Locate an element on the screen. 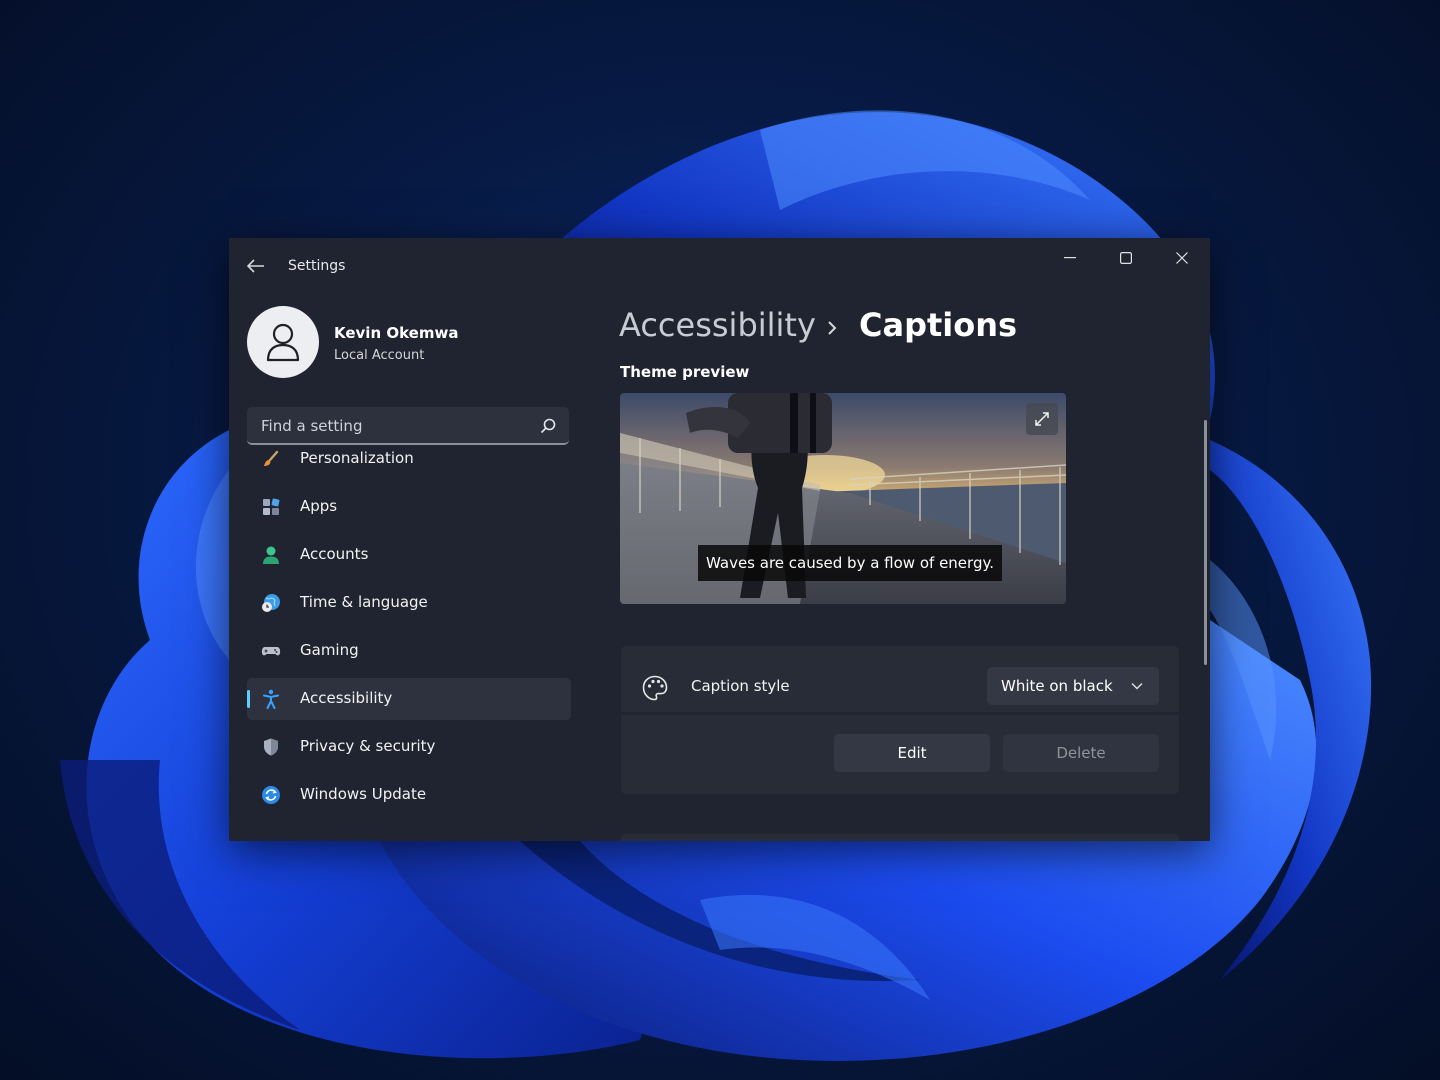 This screenshot has height=1080, width=1440. expand-icon is located at coordinates (1042, 419).